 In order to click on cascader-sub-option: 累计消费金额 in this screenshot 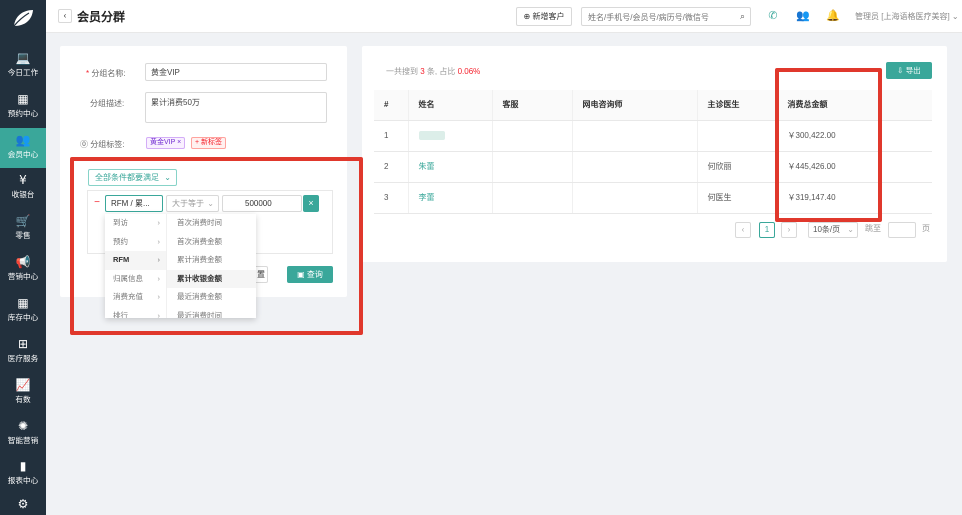, I will do `click(211, 260)`.